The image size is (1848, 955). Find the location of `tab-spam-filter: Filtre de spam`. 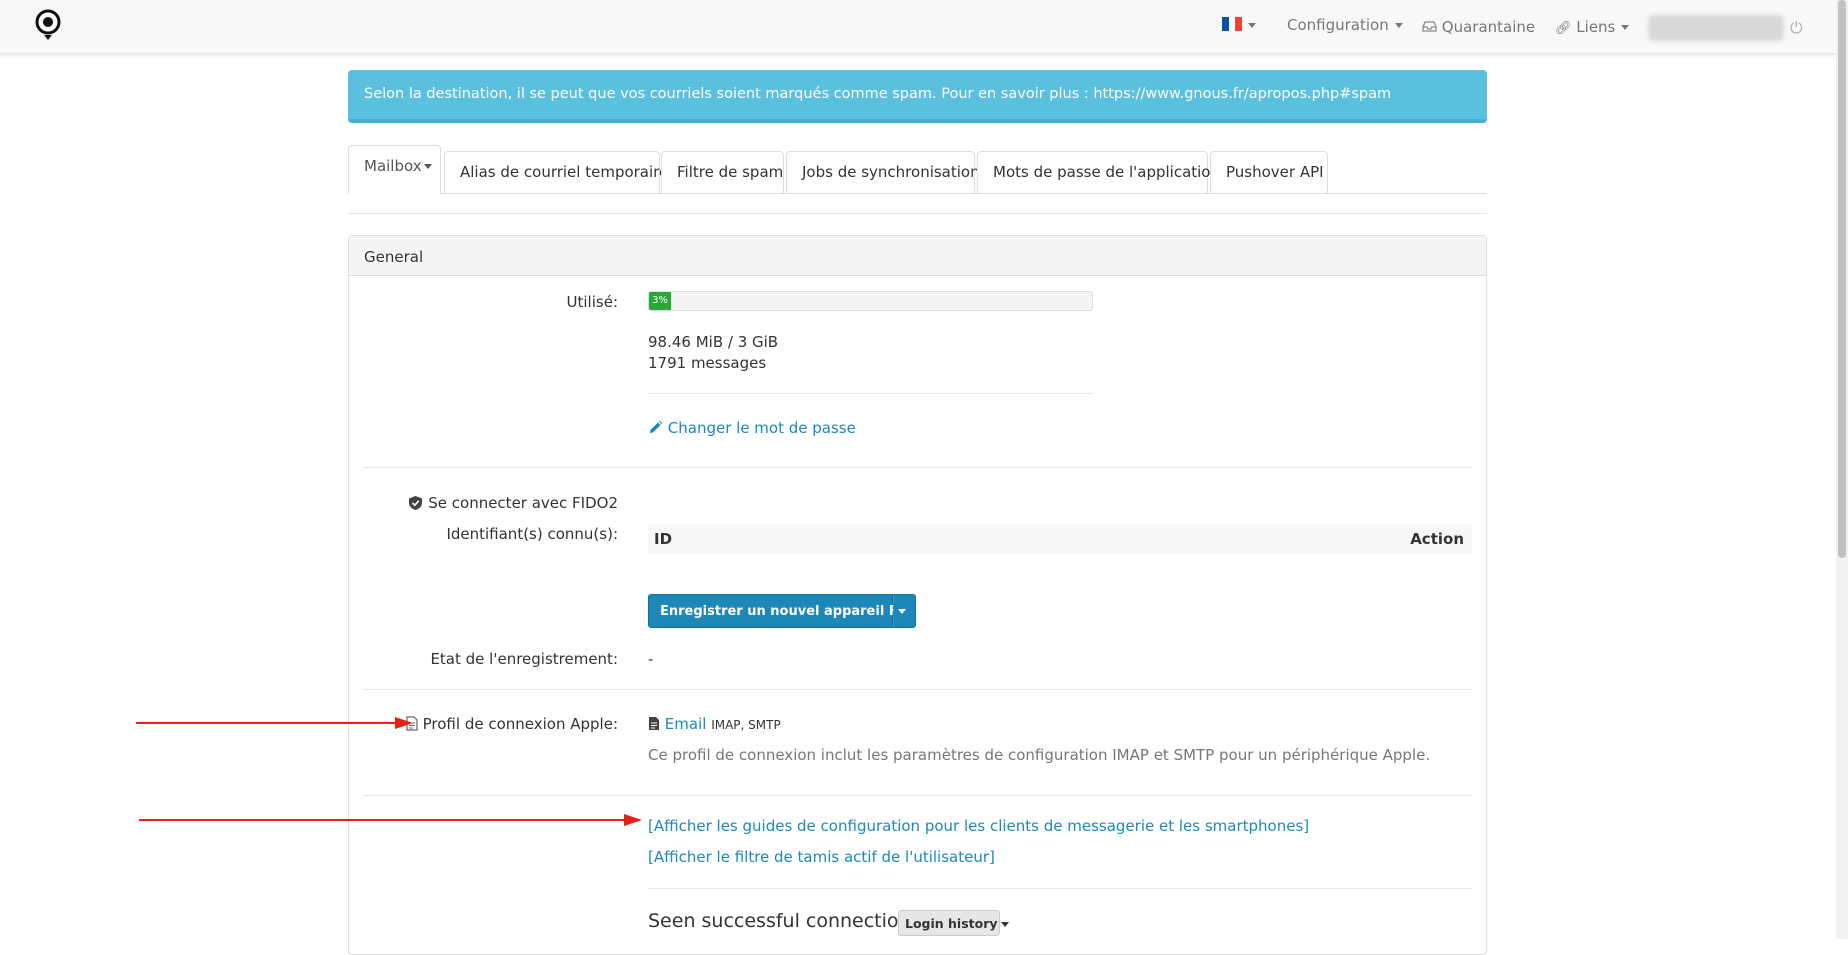

tab-spam-filter: Filtre de spam is located at coordinates (722, 172).